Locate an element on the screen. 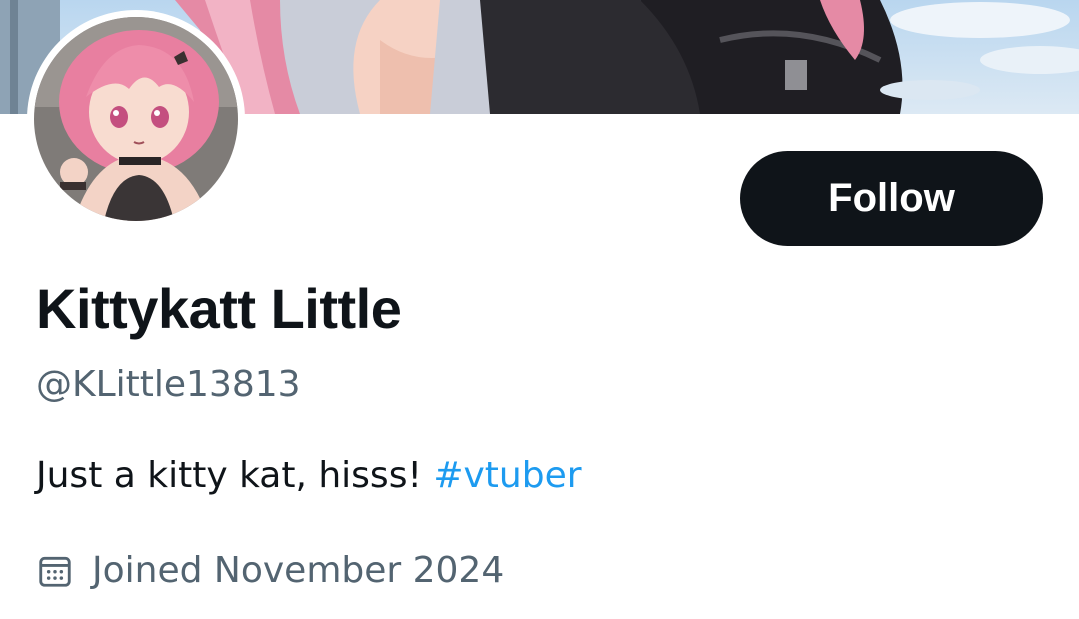 The width and height of the screenshot is (1079, 619). display-name: Kittykatt Little is located at coordinates (219, 308).